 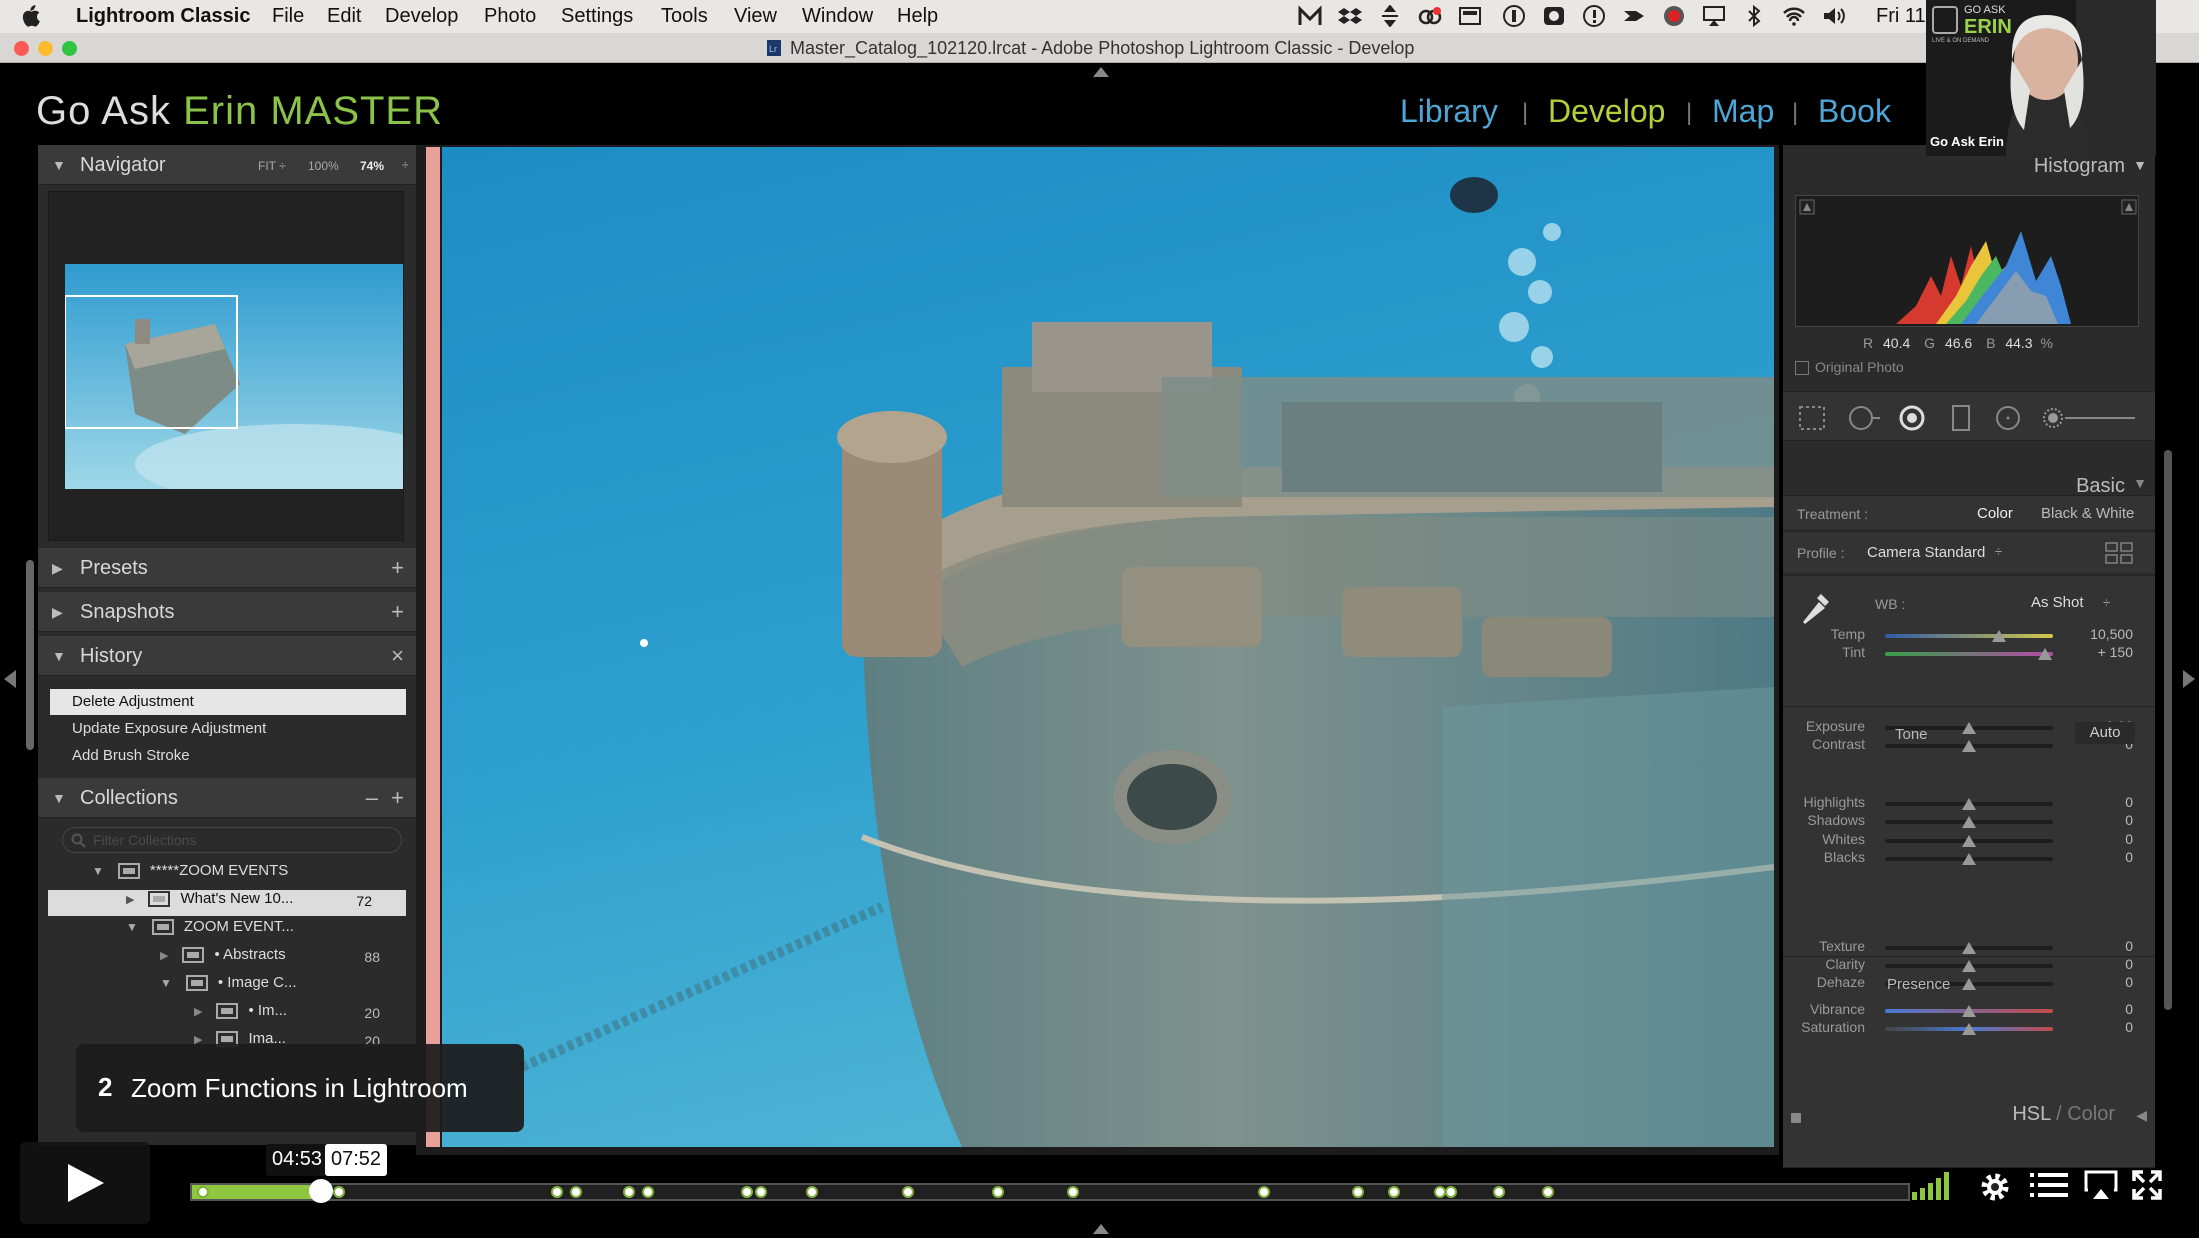 What do you see at coordinates (2089, 418) in the screenshot?
I see `adjustment-brush-icon` at bounding box center [2089, 418].